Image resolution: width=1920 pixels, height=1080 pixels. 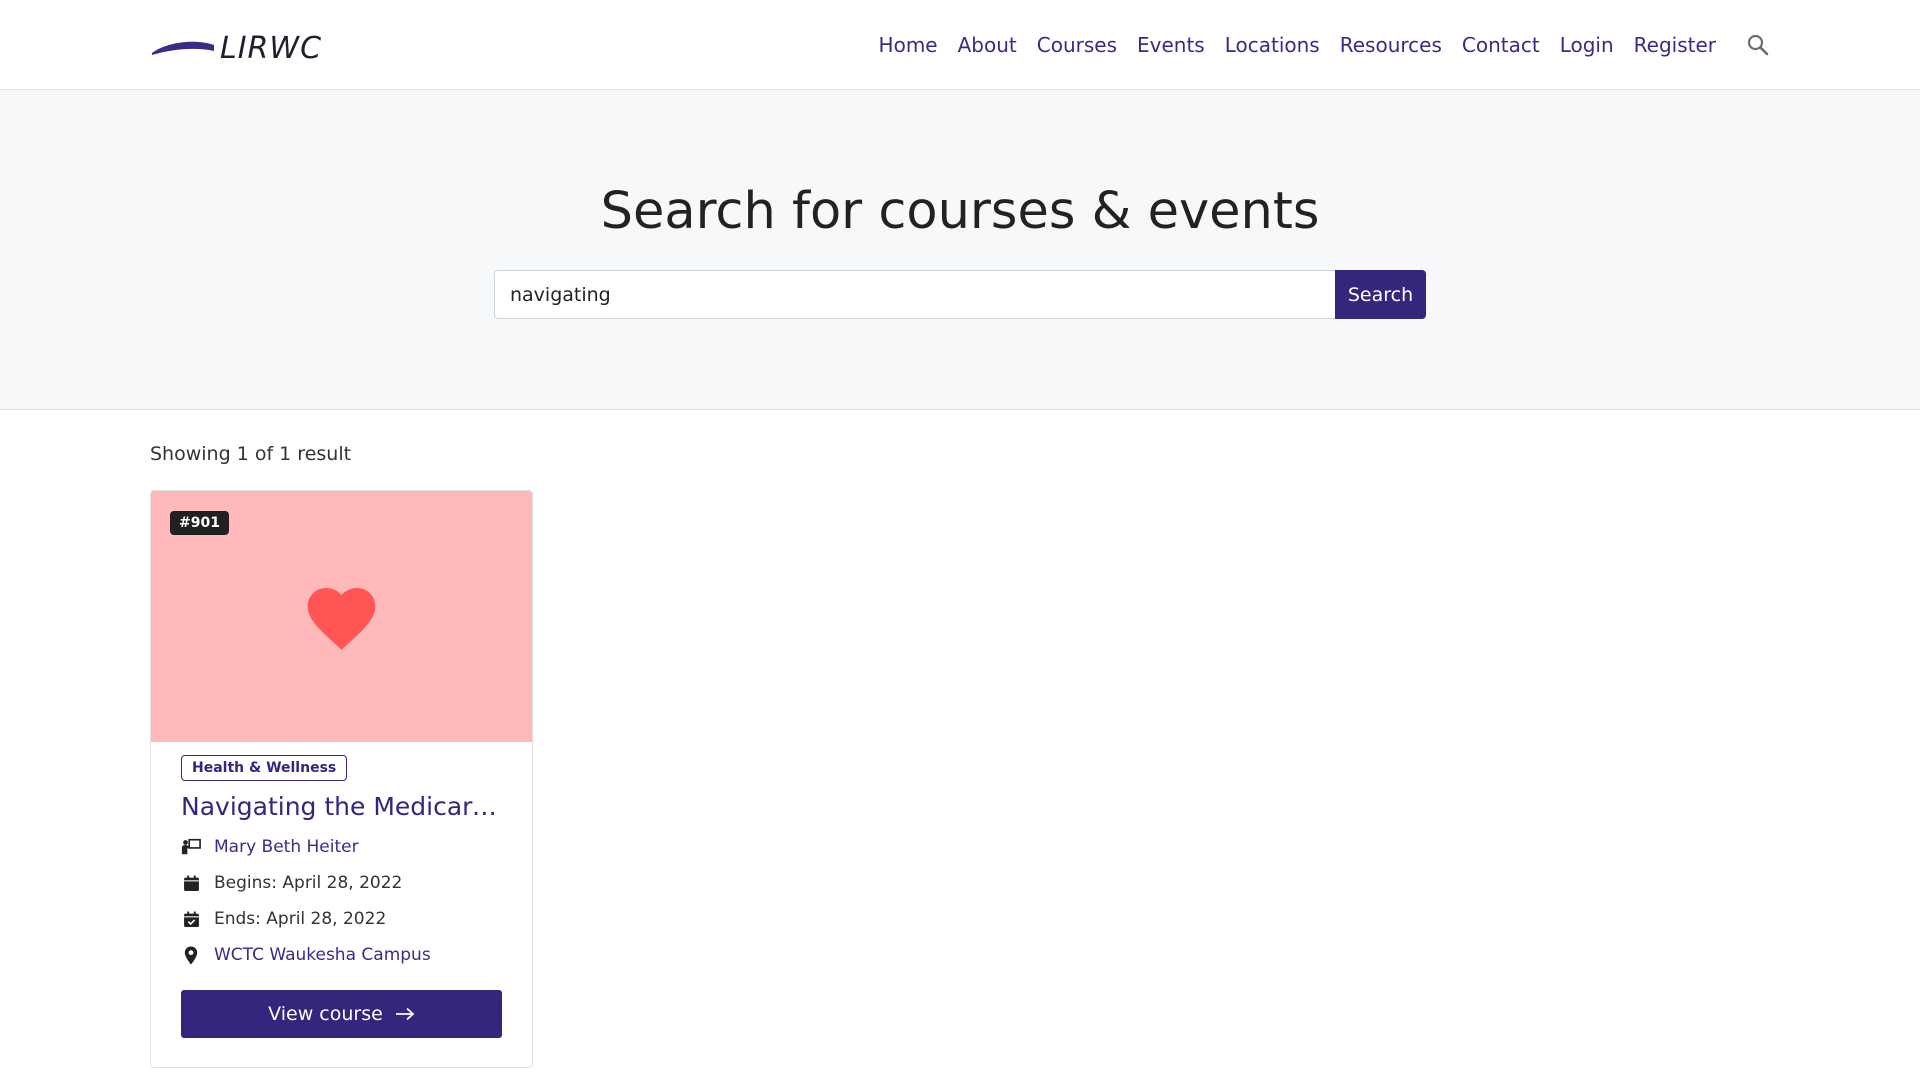 What do you see at coordinates (191, 883) in the screenshot?
I see `calendar-icon` at bounding box center [191, 883].